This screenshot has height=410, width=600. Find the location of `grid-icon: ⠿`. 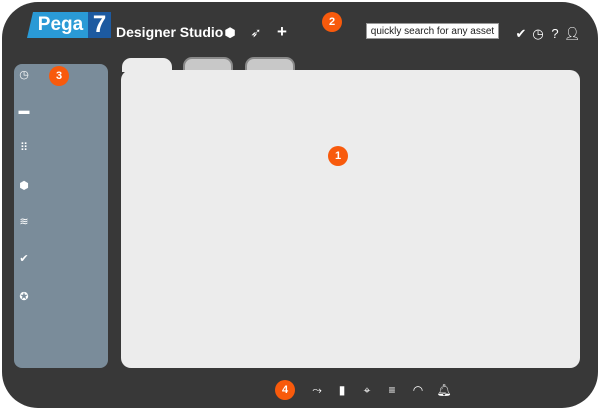

grid-icon: ⠿ is located at coordinates (24, 147).